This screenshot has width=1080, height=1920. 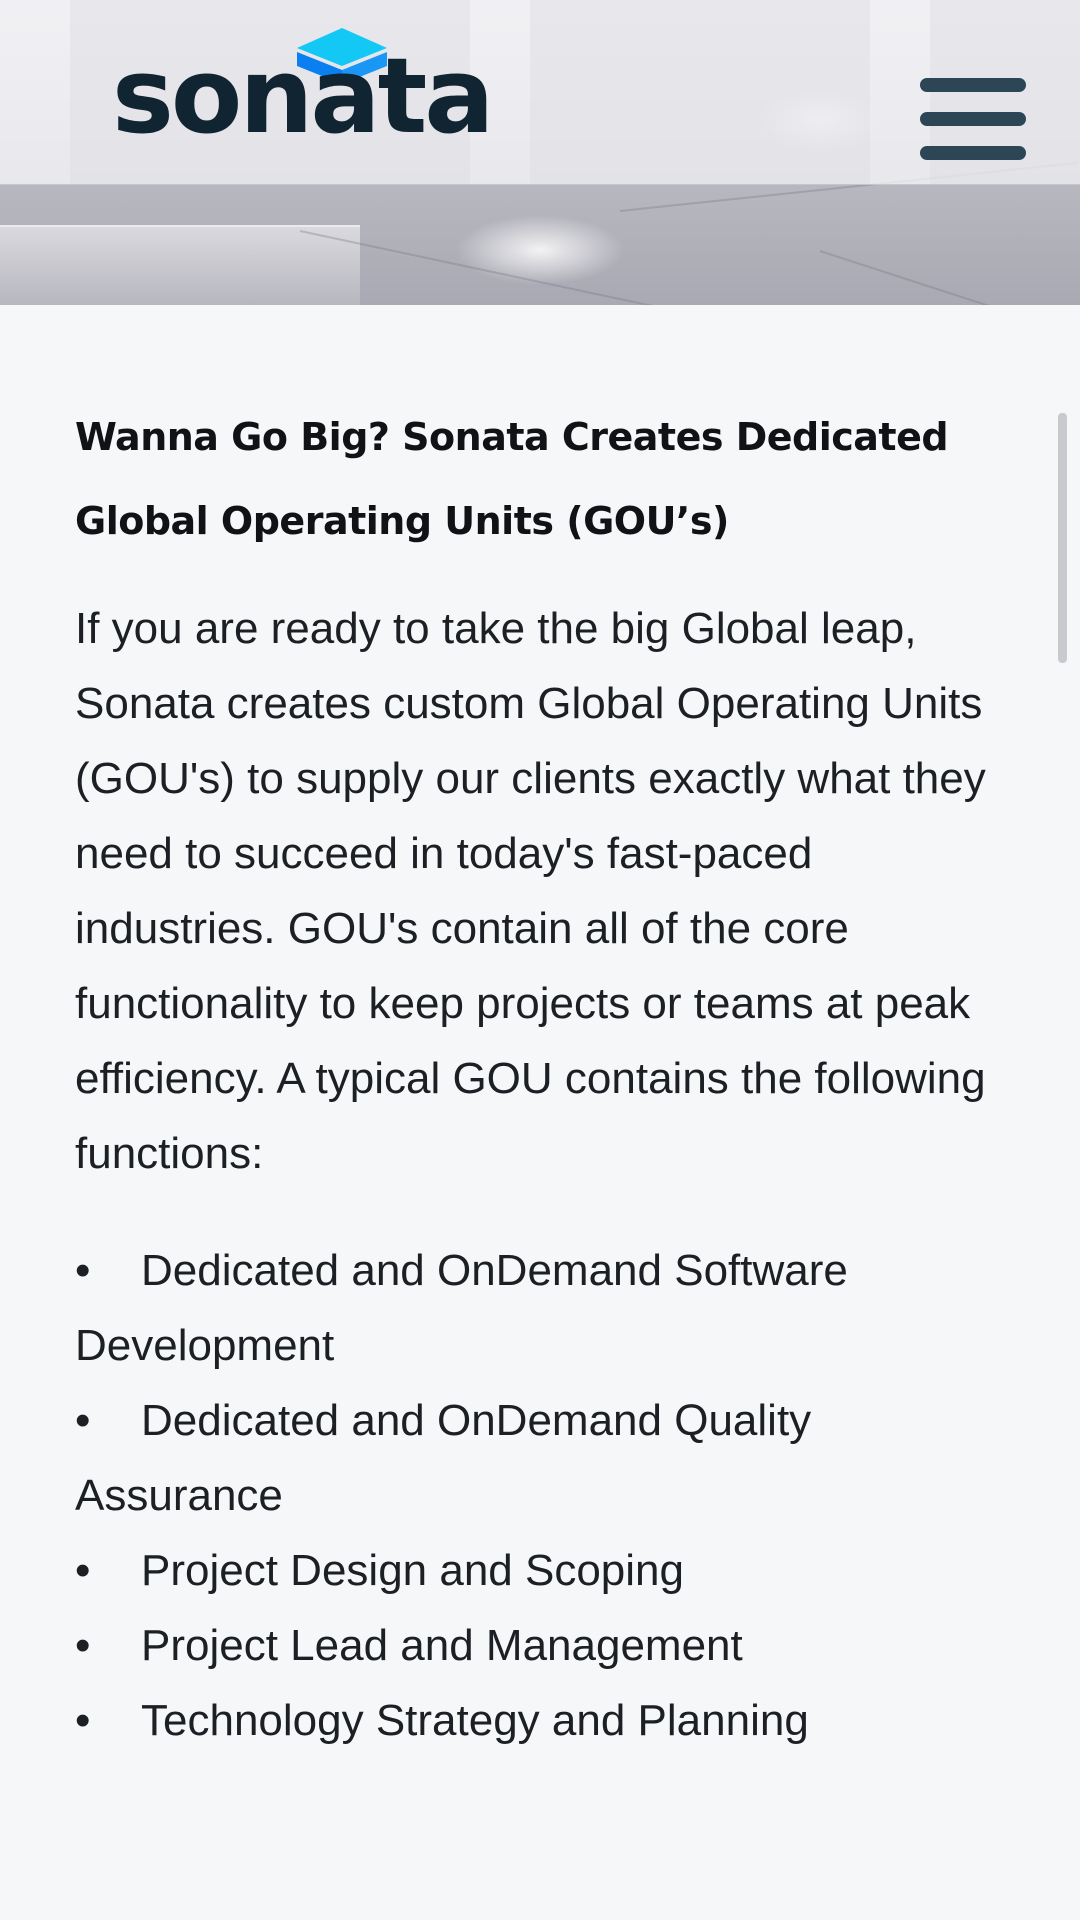 What do you see at coordinates (540, 92) in the screenshot?
I see `site-header: sonata` at bounding box center [540, 92].